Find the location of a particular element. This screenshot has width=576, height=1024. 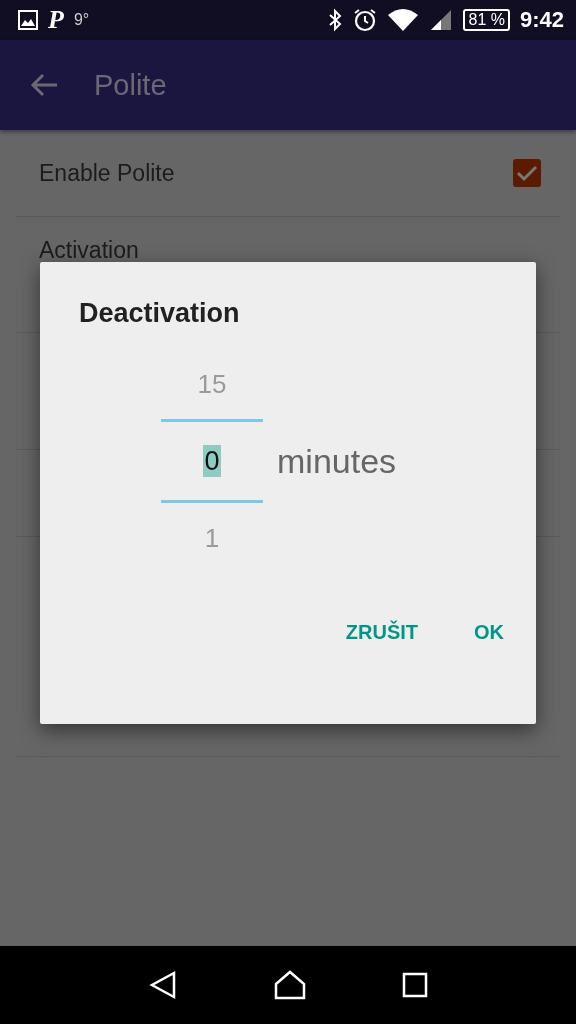

temperature: 9° is located at coordinates (81, 20).